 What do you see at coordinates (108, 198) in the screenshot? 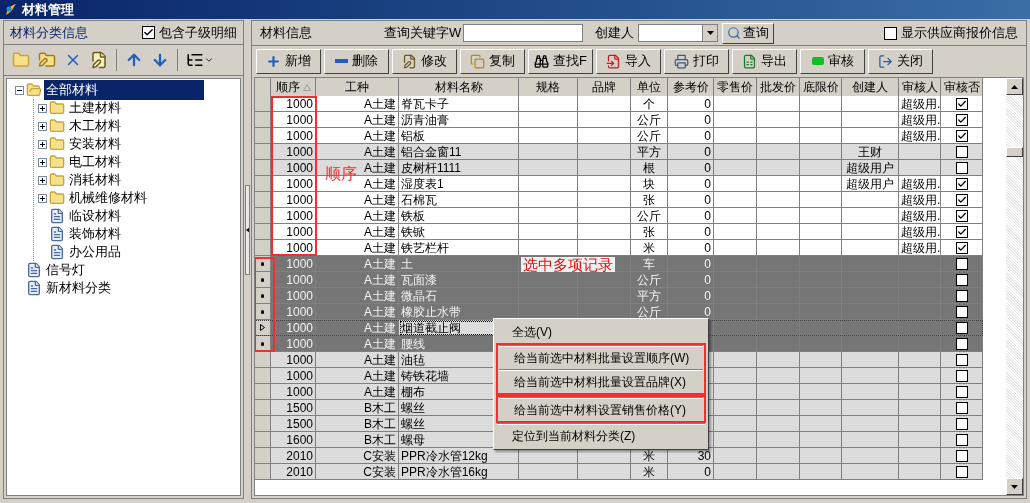
I see `tree-item: 机械维修材料` at bounding box center [108, 198].